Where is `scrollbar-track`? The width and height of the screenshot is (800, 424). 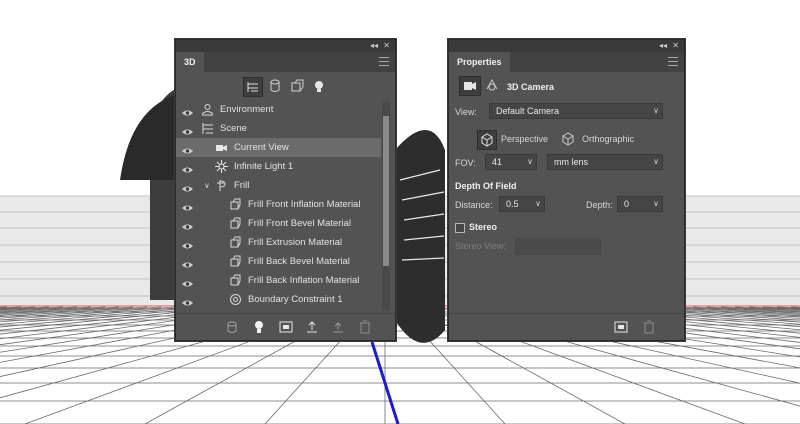 scrollbar-track is located at coordinates (386, 206).